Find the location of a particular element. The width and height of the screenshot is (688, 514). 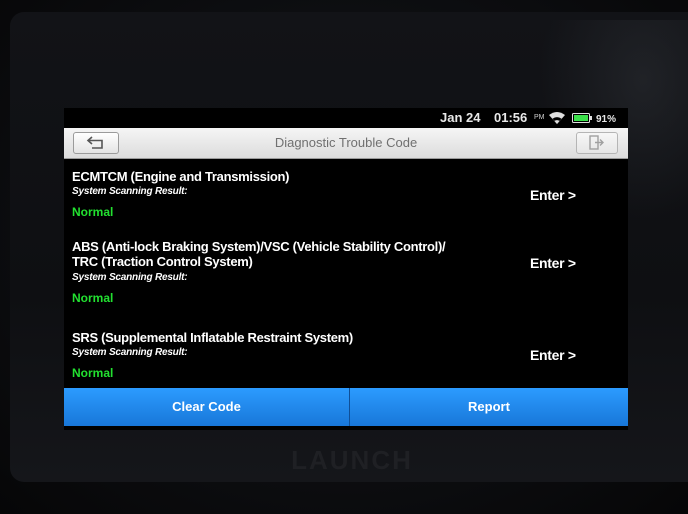

back-button is located at coordinates (96, 143).